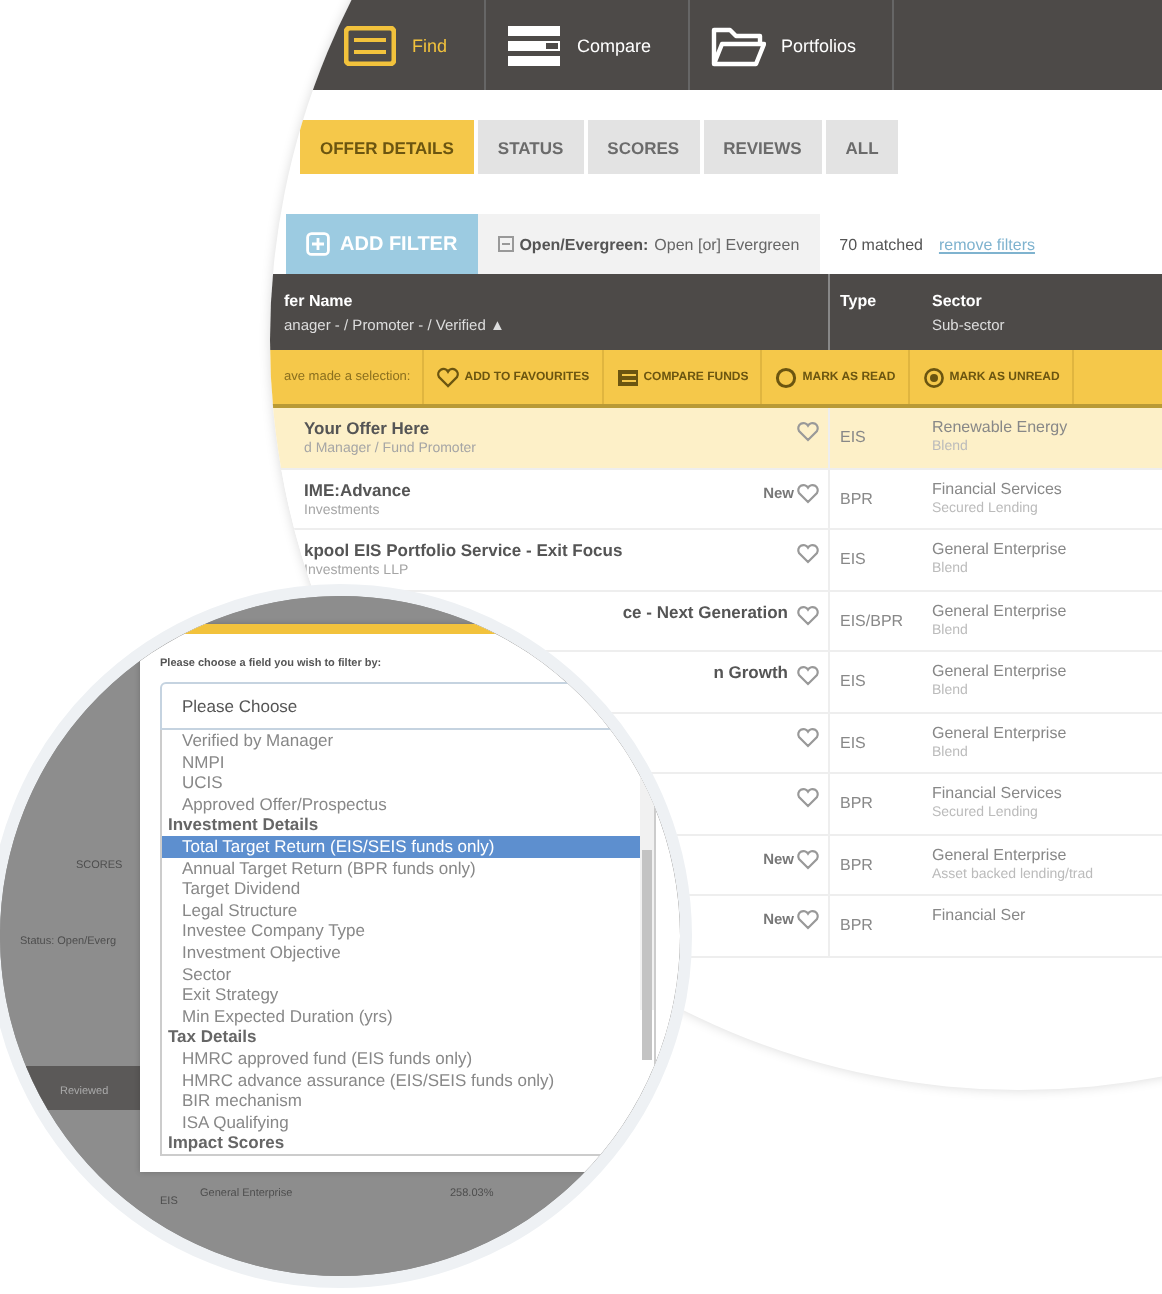  I want to click on option: ISA Qualifying, so click(401, 1122).